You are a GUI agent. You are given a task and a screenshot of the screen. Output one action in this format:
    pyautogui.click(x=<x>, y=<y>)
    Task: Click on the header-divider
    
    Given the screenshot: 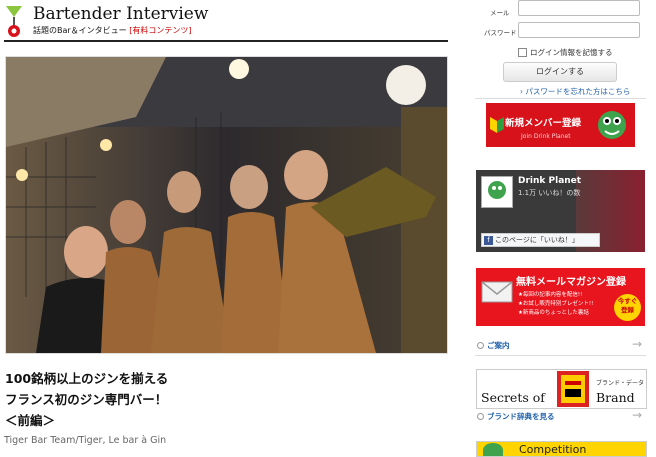 What is the action you would take?
    pyautogui.click(x=226, y=41)
    